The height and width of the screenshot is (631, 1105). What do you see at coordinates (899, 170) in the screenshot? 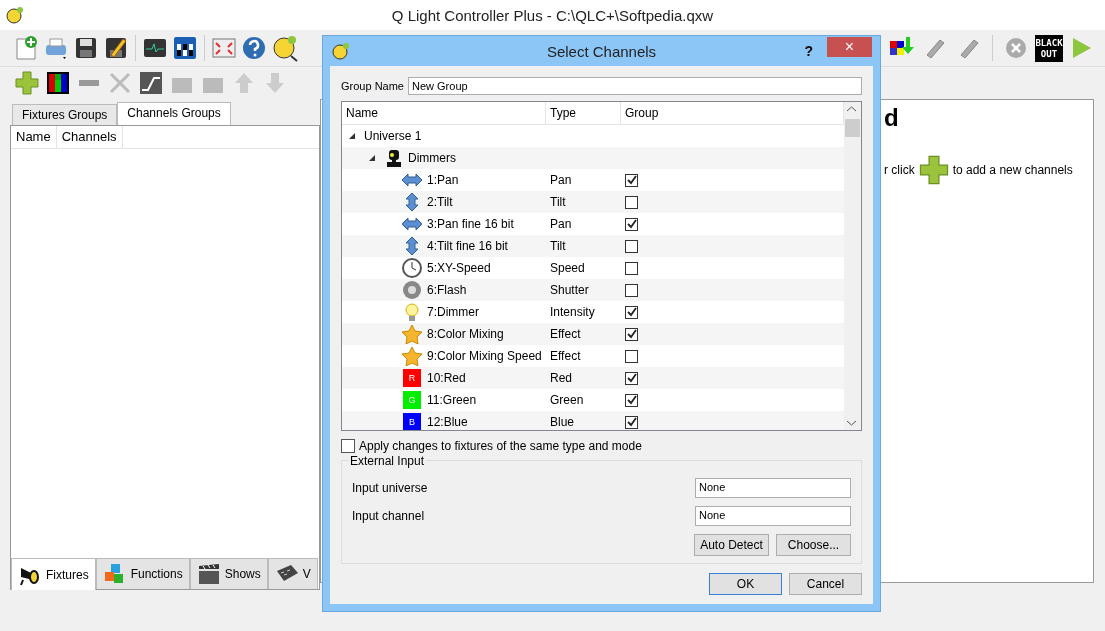
I see `help-text: r click` at bounding box center [899, 170].